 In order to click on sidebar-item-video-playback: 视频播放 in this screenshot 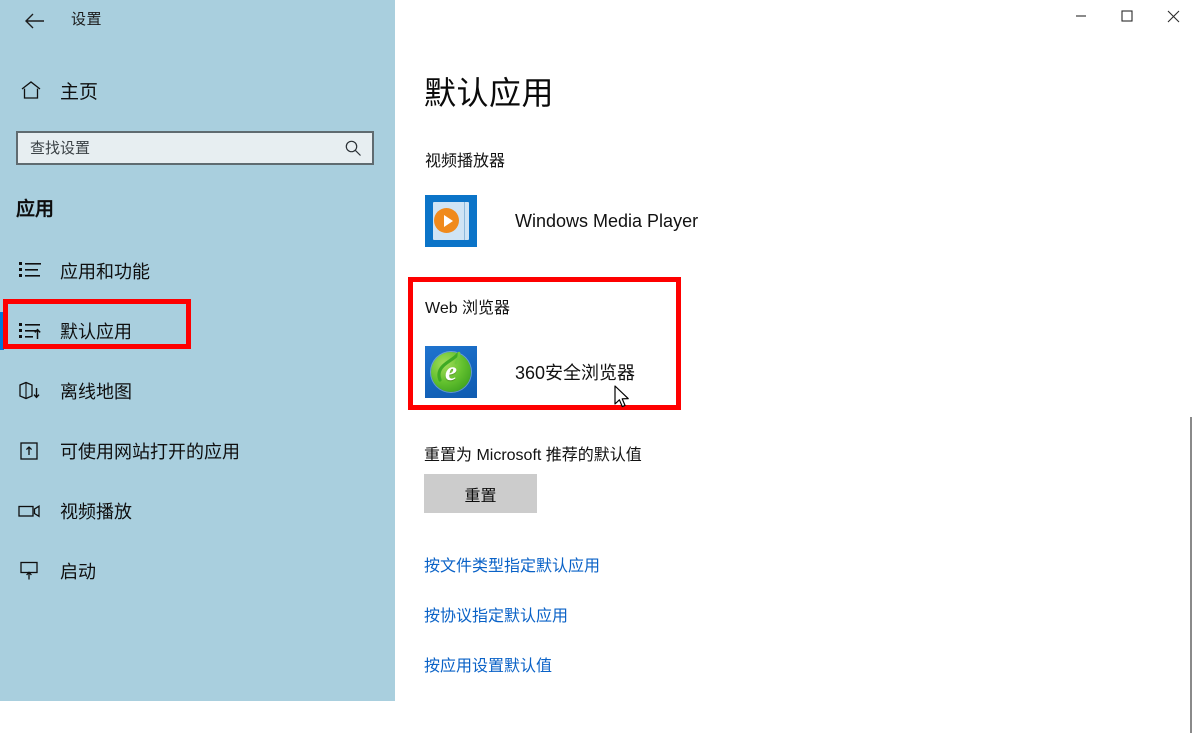, I will do `click(197, 511)`.